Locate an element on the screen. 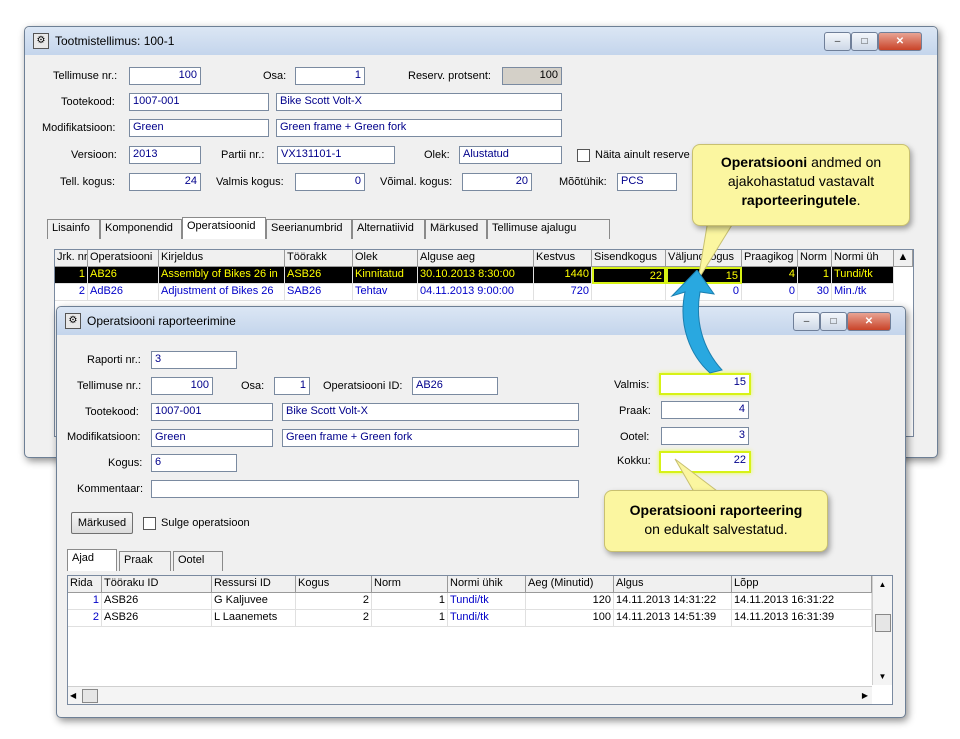 The image size is (960, 739). column-header: Töörakk is located at coordinates (319, 258).